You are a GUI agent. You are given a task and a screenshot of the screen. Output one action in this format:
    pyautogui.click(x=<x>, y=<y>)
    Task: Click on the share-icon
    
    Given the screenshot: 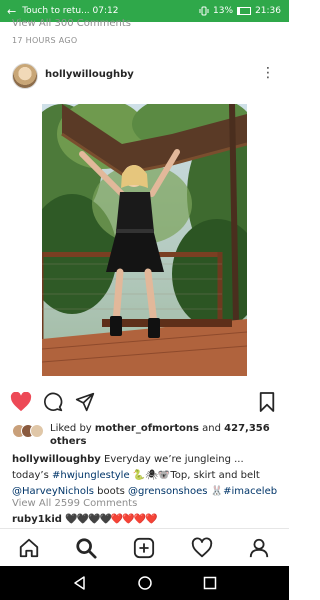 What is the action you would take?
    pyautogui.click(x=85, y=402)
    